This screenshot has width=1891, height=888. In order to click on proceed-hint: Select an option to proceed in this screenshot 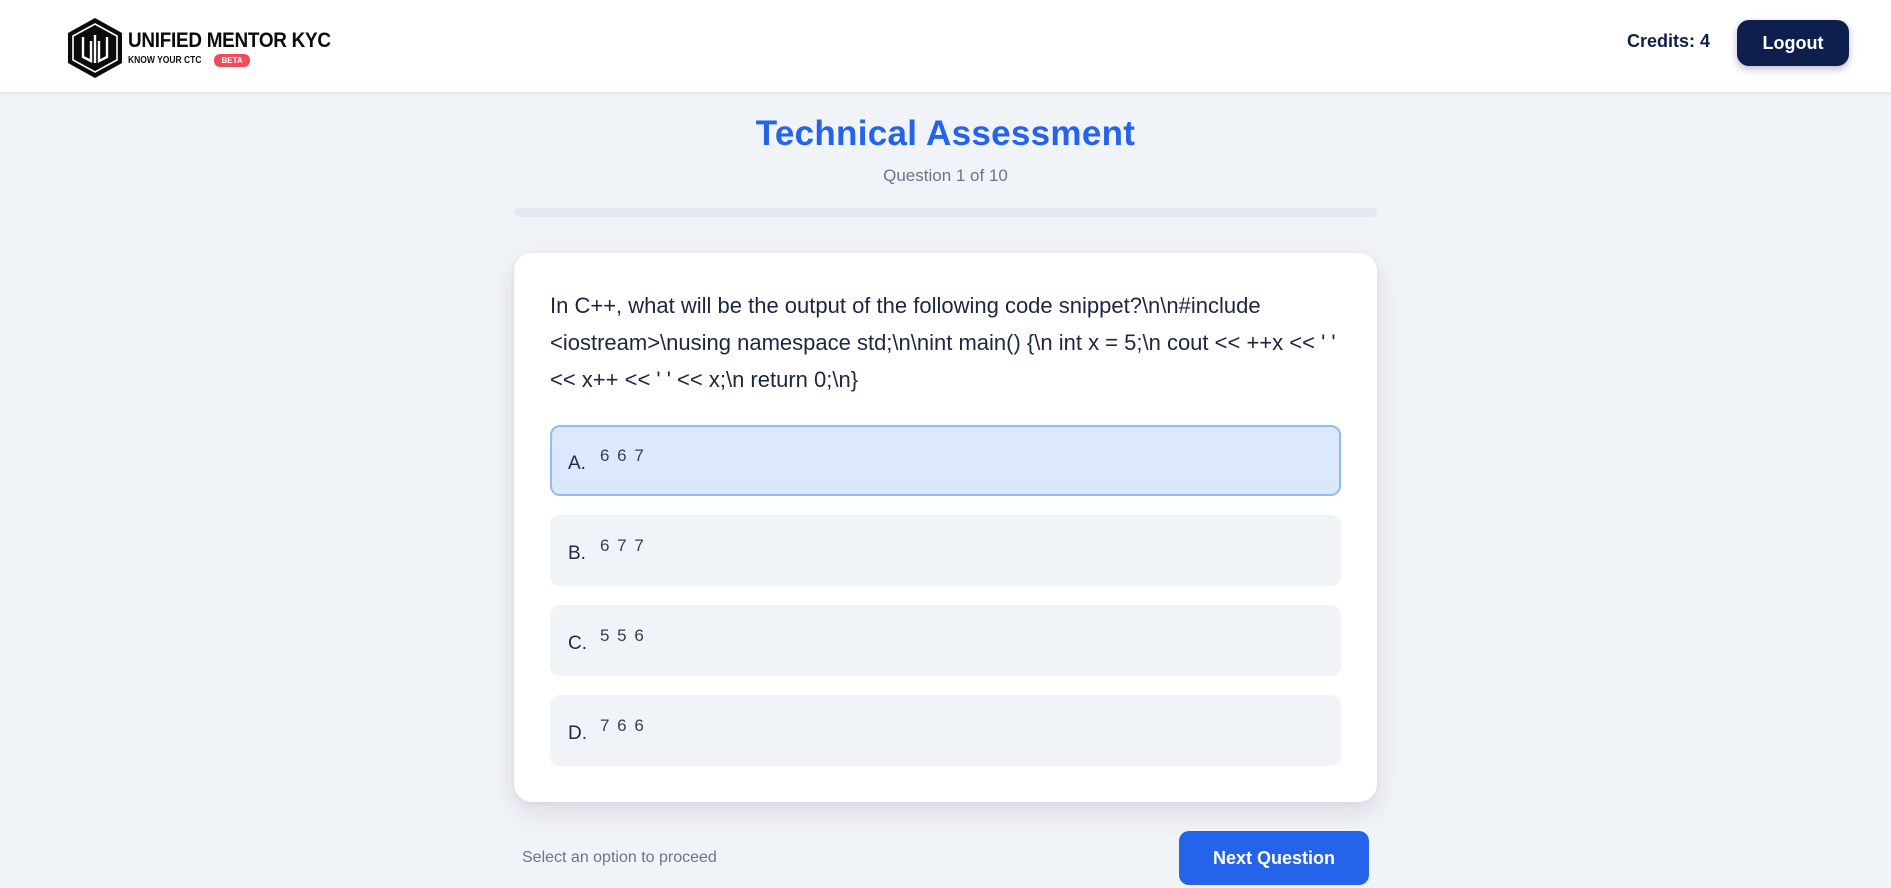, I will do `click(619, 857)`.